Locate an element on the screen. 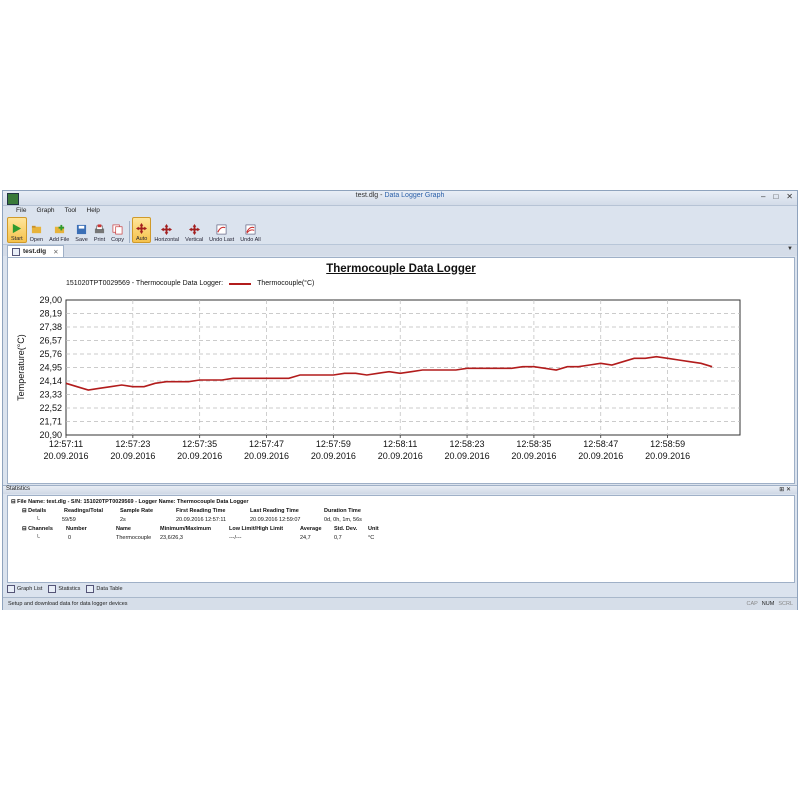  copy-icon is located at coordinates (117, 229).